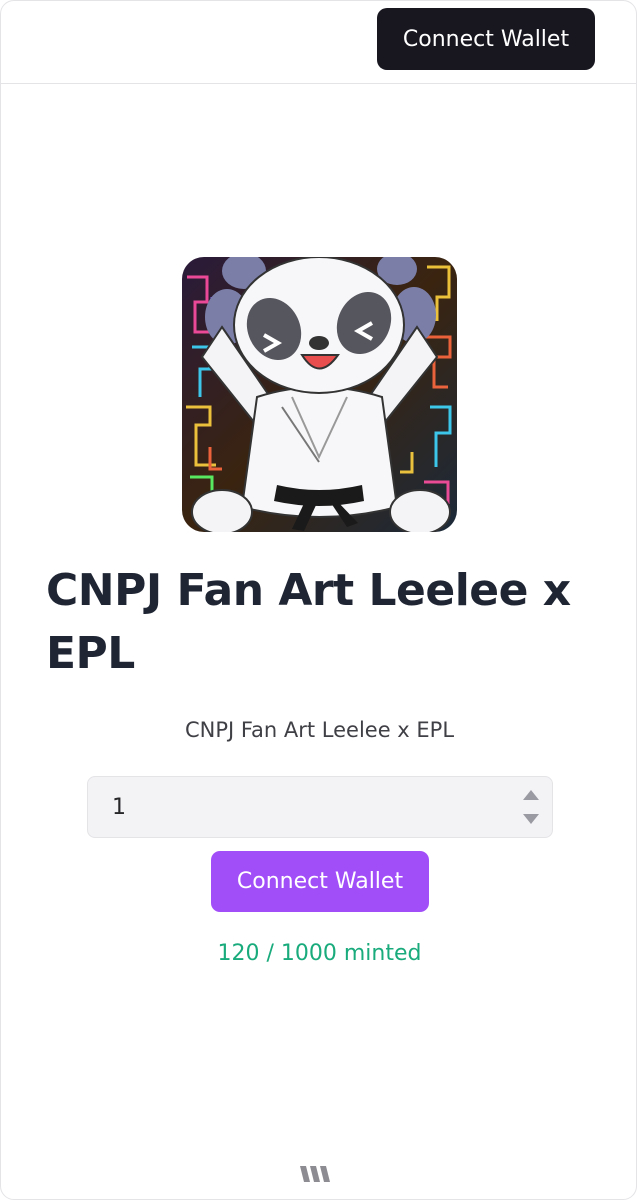 The image size is (637, 1200). I want to click on quantity-input, so click(298, 807).